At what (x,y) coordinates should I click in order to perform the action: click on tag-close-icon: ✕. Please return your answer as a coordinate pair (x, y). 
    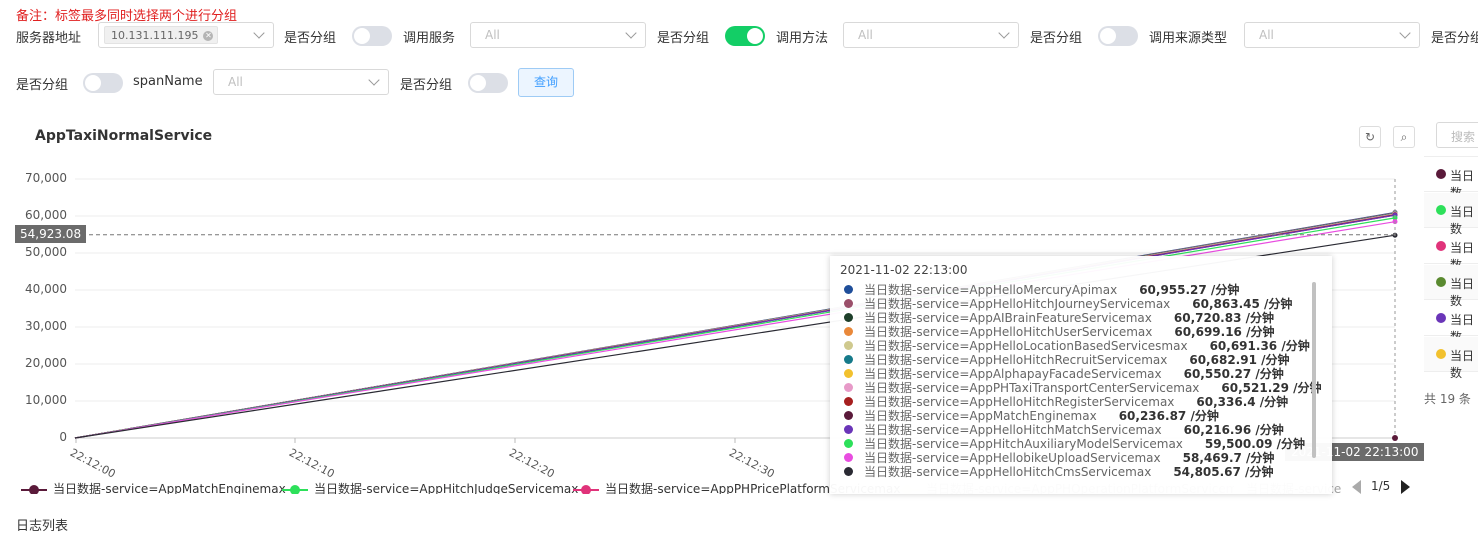
    Looking at the image, I should click on (208, 36).